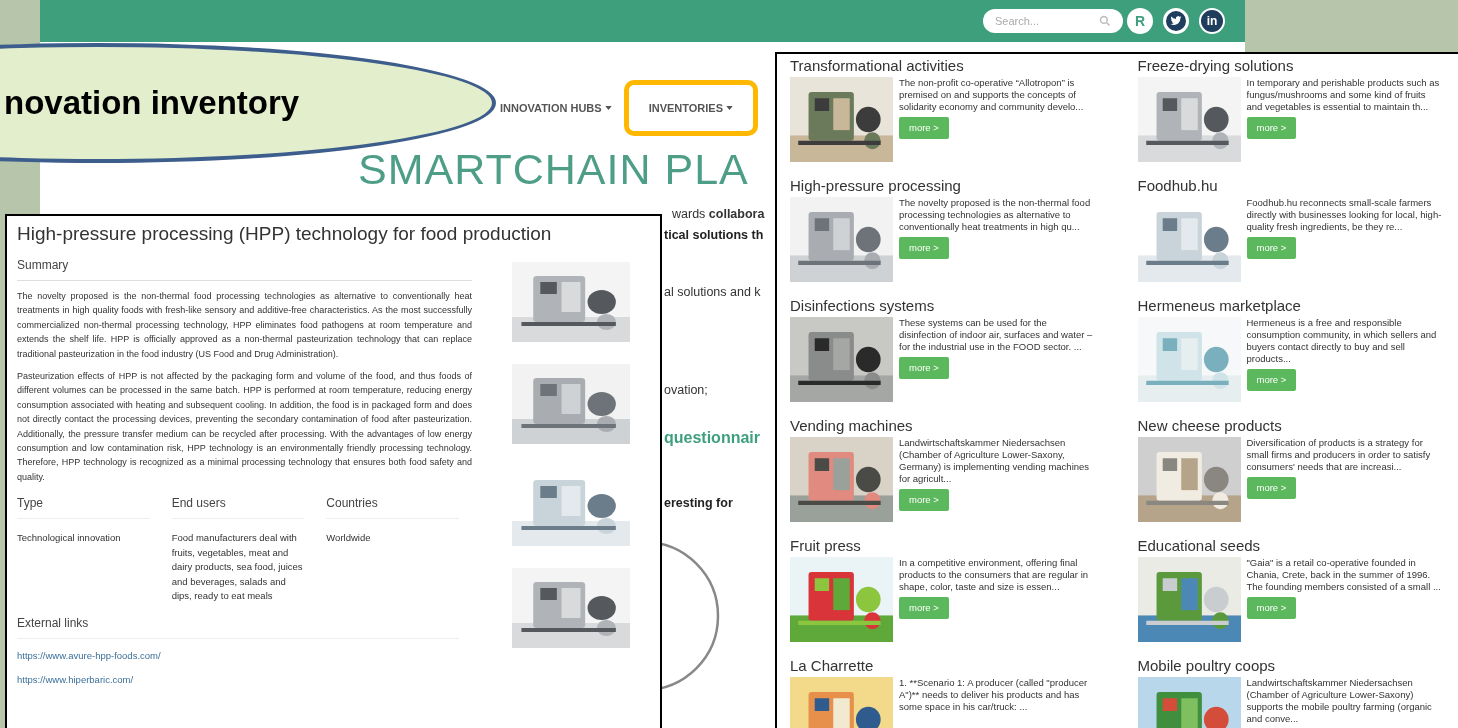 The image size is (1458, 728). I want to click on item-title: Hermeneus marketplace, so click(1219, 306).